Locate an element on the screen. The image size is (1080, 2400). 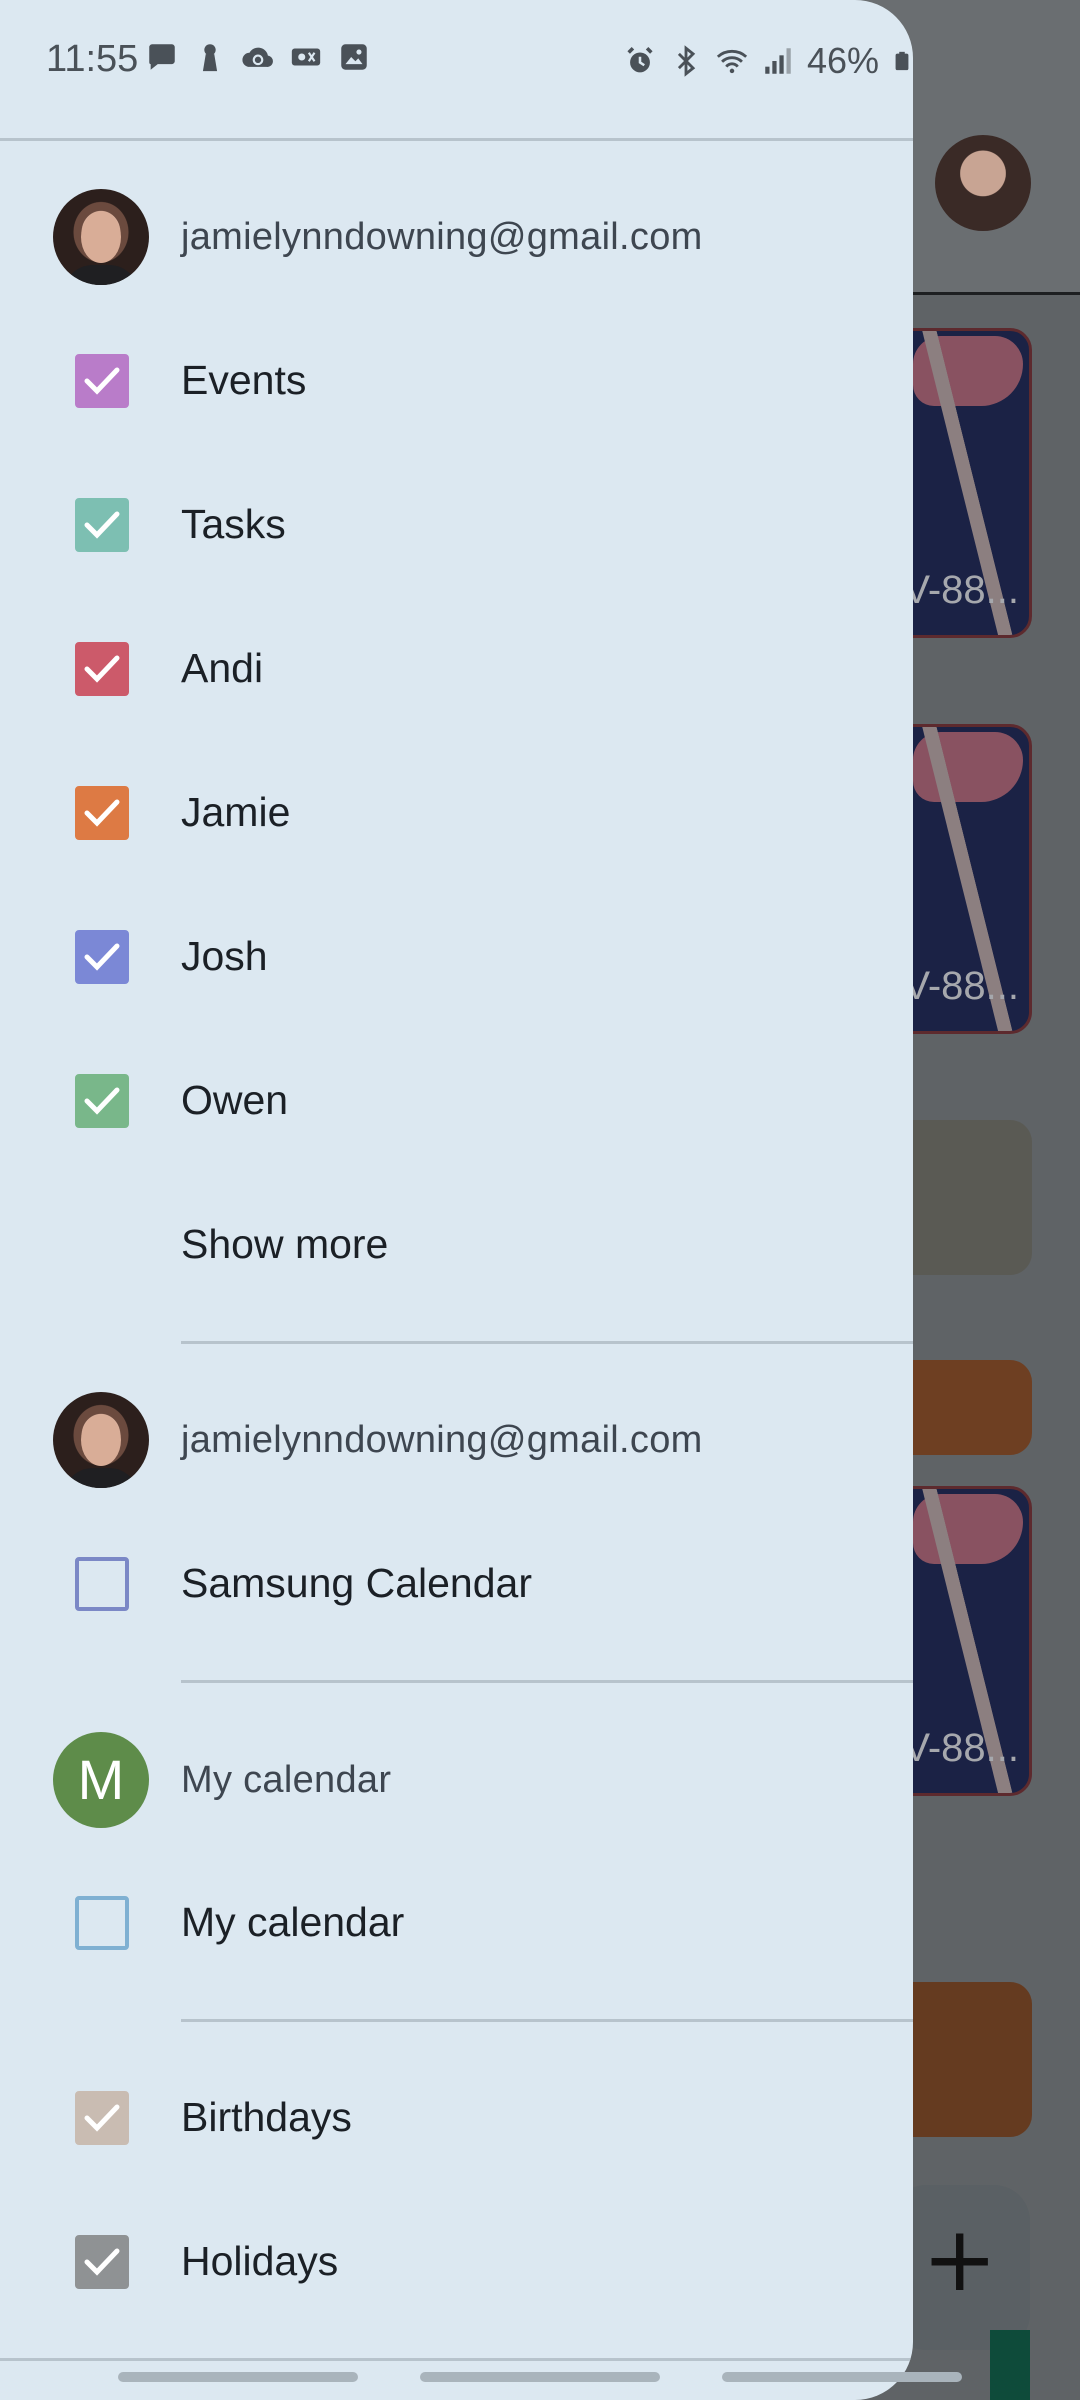
calendar-label: Josh is located at coordinates (224, 956).